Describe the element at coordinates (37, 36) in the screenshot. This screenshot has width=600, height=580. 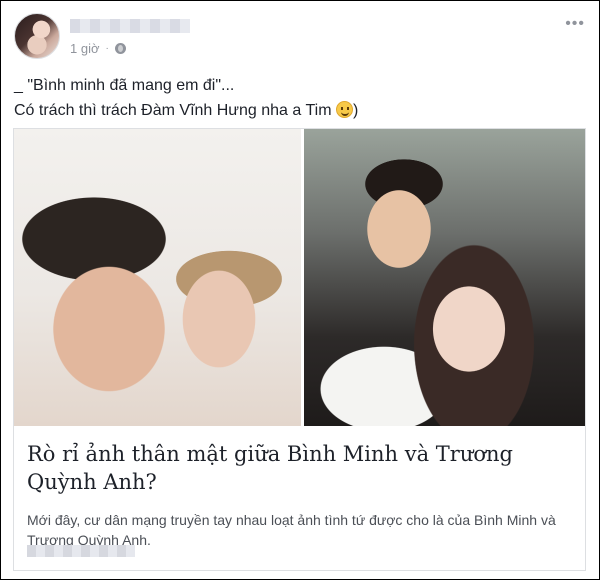
I see `avatar` at that location.